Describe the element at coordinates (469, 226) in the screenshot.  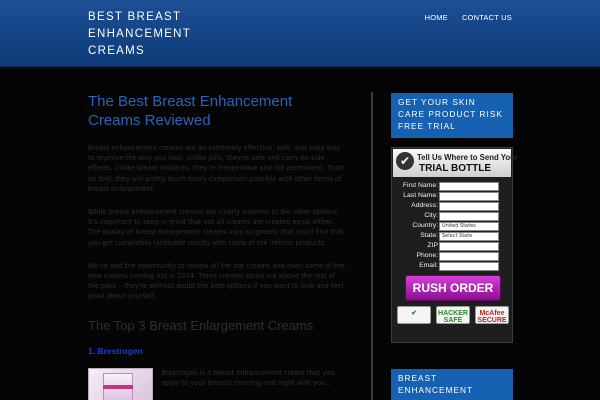
I see `country-select: United States` at that location.